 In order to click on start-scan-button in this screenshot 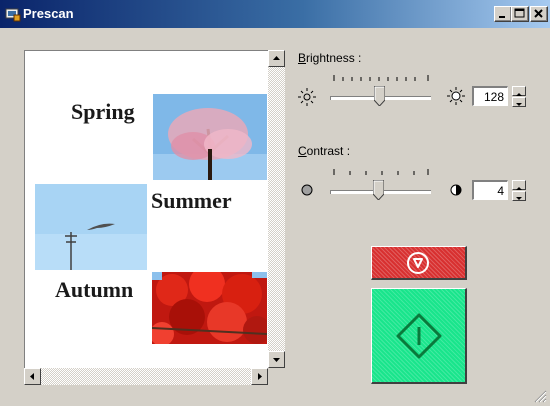, I will do `click(419, 336)`.